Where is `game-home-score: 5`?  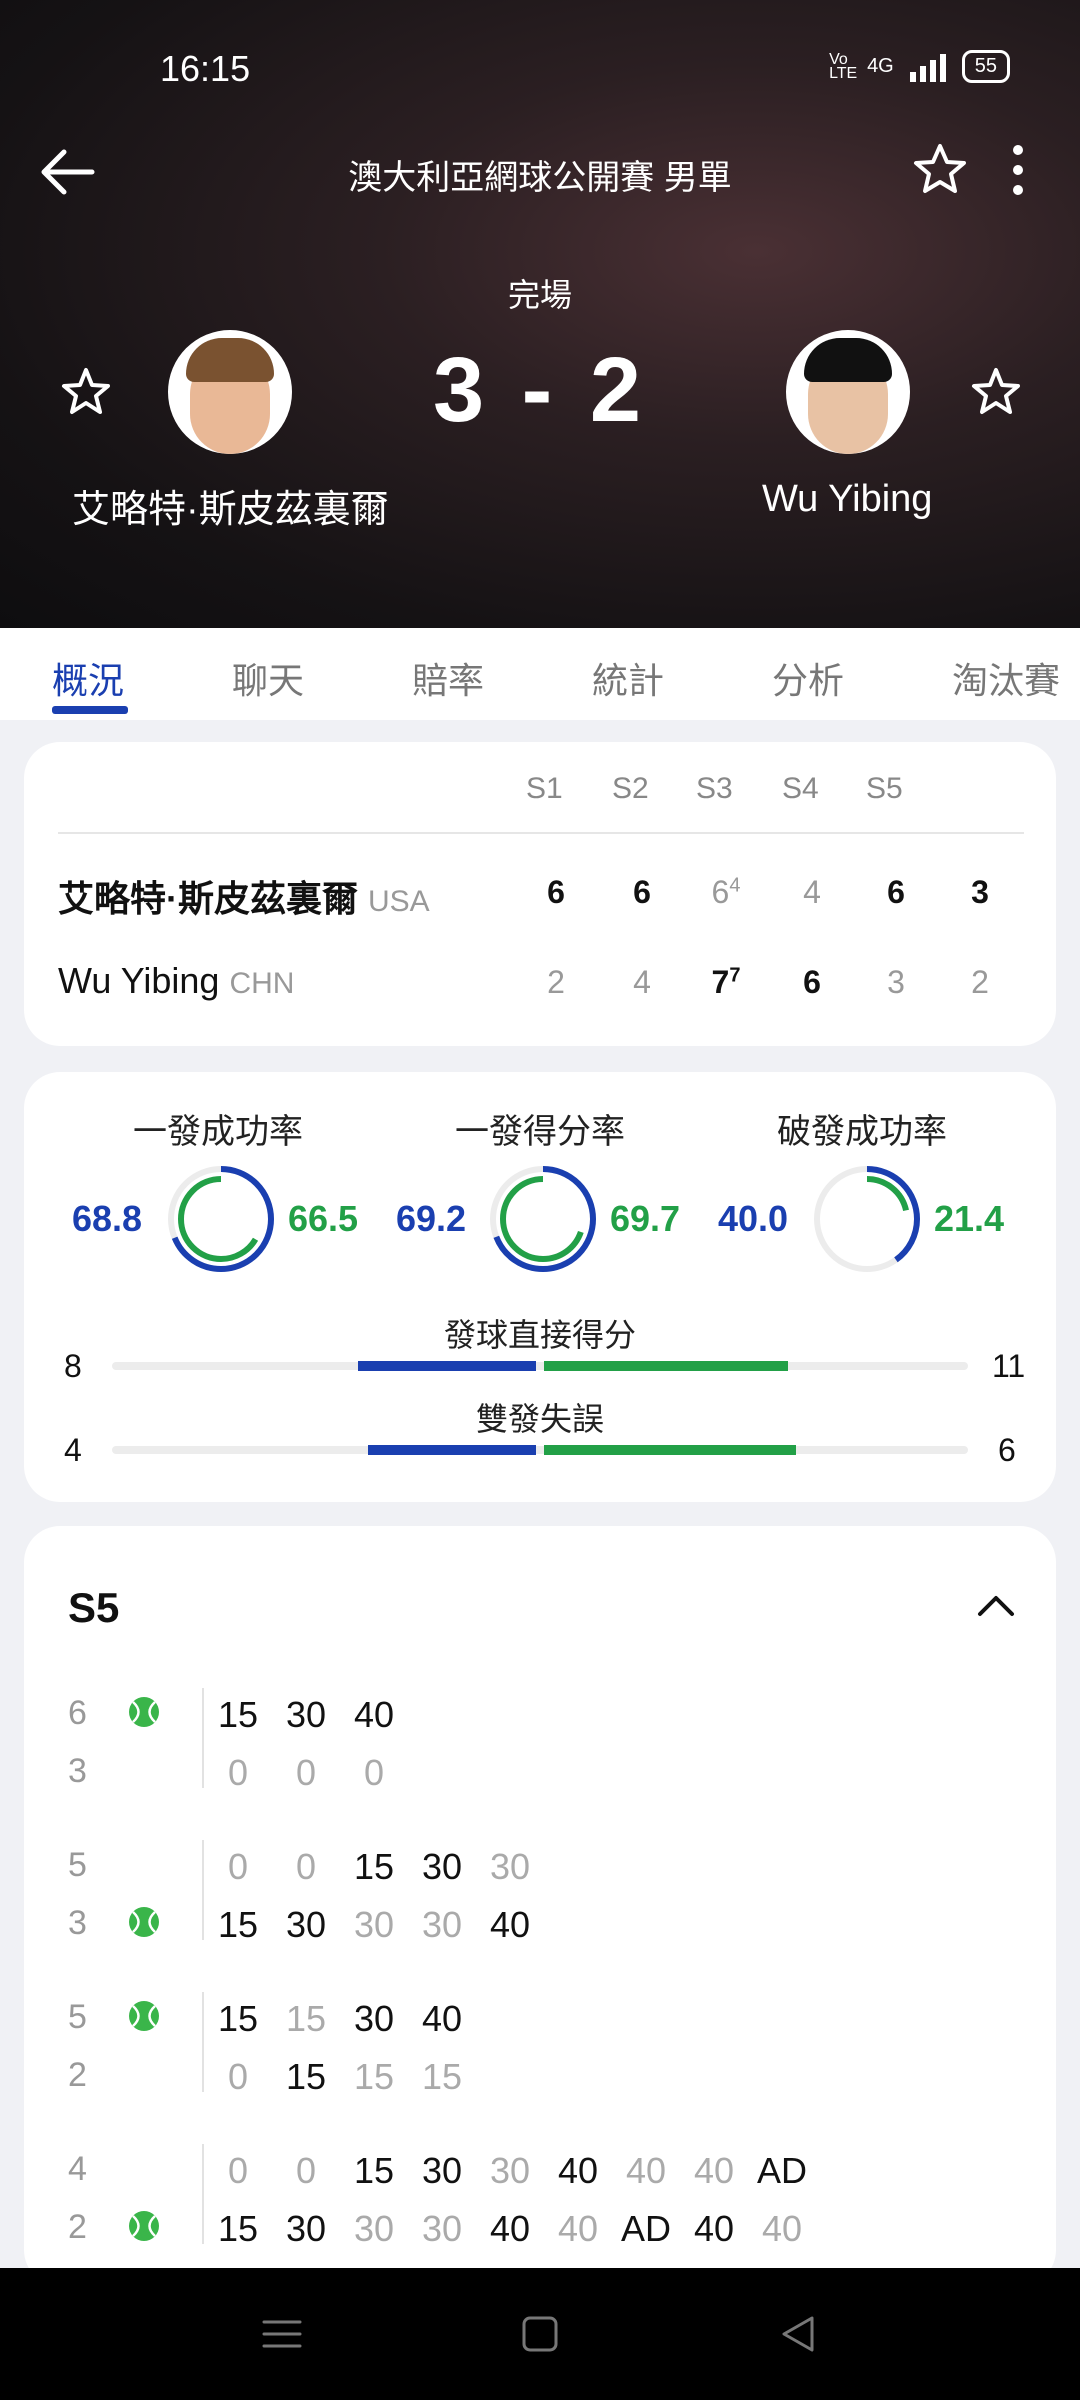
game-home-score: 5 is located at coordinates (77, 2017).